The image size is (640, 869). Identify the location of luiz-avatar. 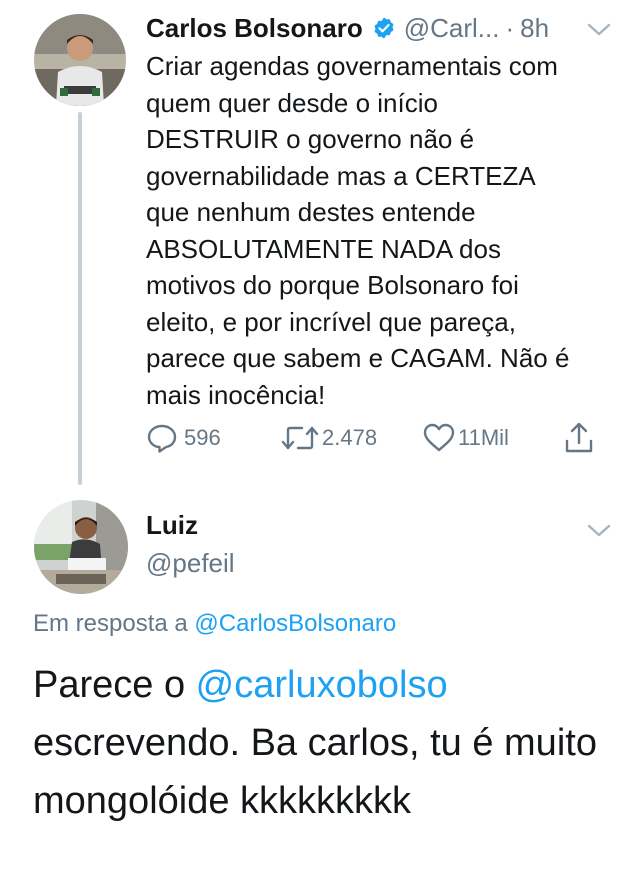
(81, 547).